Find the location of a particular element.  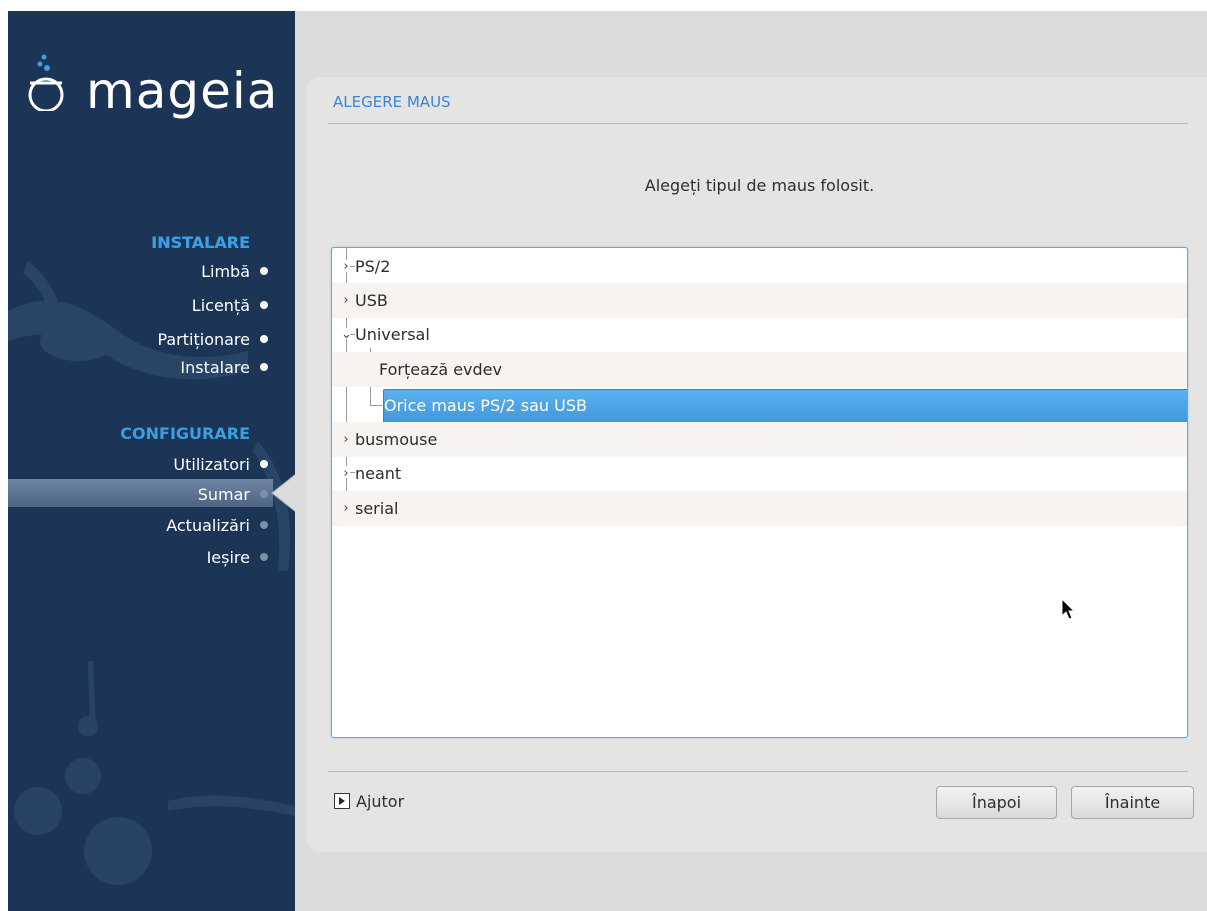

step-instalare: Instalare is located at coordinates (224, 367).